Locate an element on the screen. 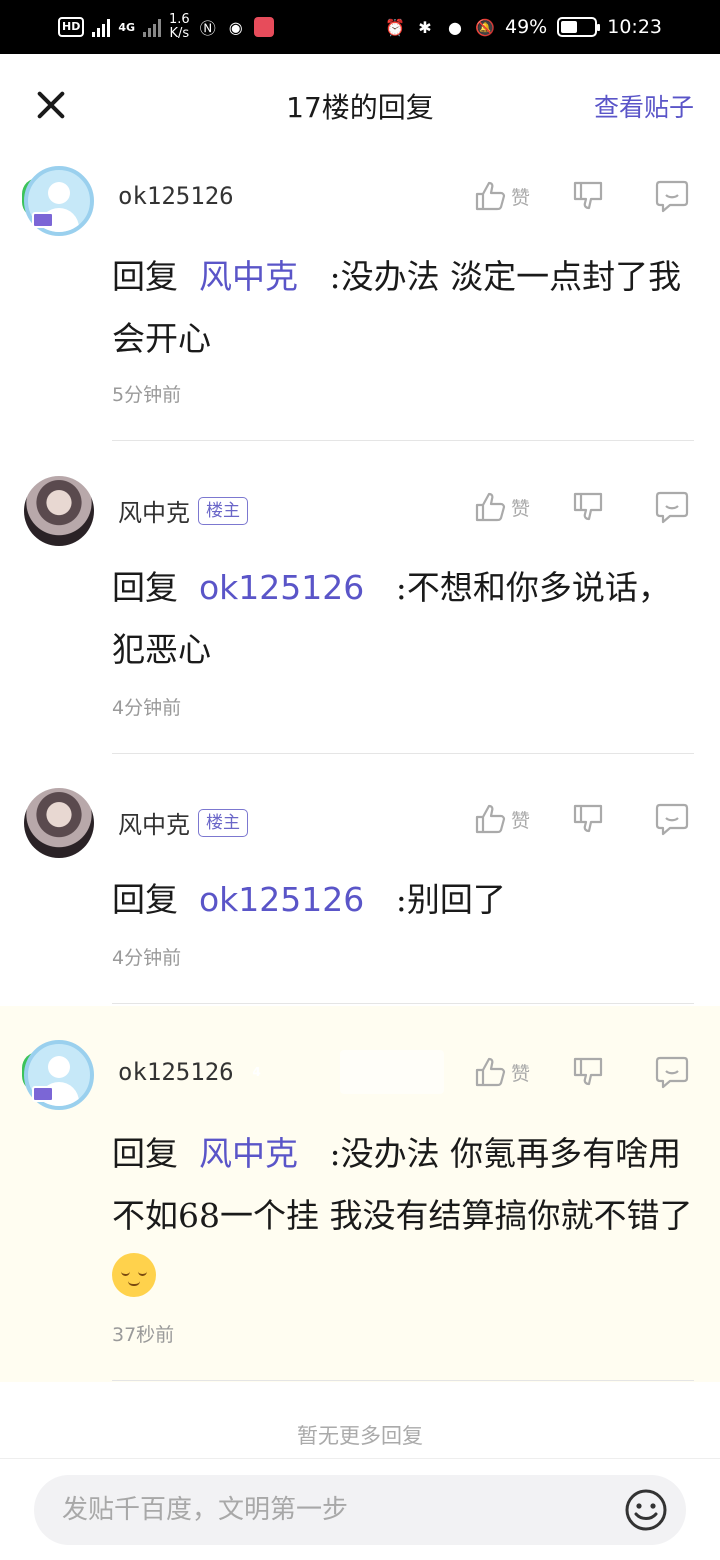 The width and height of the screenshot is (720, 1560). relieved-face-emoji-icon is located at coordinates (134, 1275).